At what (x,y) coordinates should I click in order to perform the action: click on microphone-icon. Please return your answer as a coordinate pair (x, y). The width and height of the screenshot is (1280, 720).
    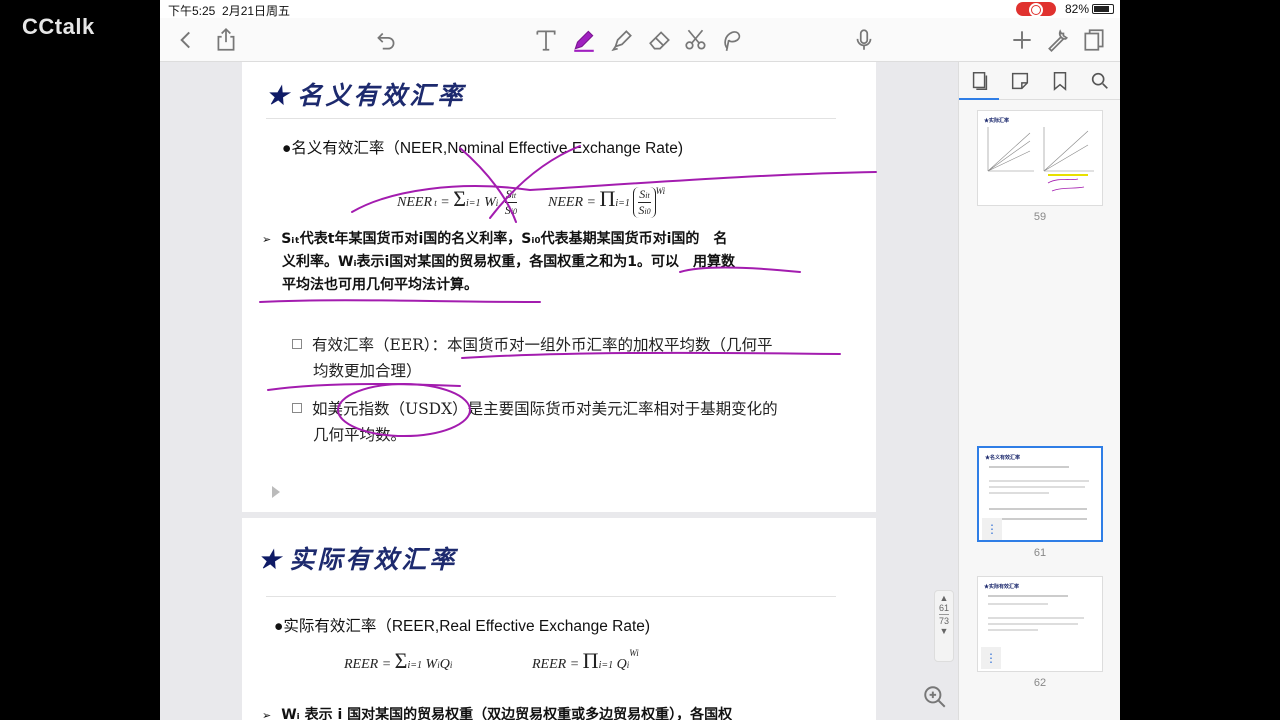
    Looking at the image, I should click on (864, 40).